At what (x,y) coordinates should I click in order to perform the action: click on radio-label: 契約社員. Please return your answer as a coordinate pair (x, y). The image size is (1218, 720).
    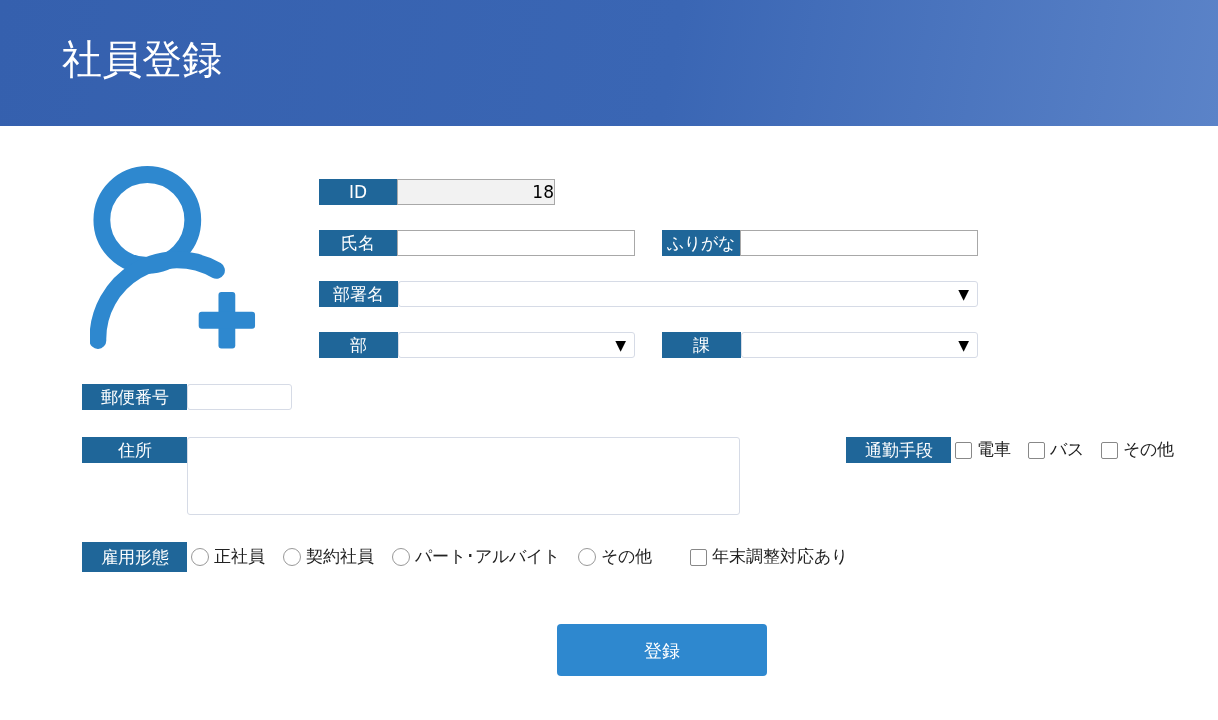
    Looking at the image, I should click on (340, 557).